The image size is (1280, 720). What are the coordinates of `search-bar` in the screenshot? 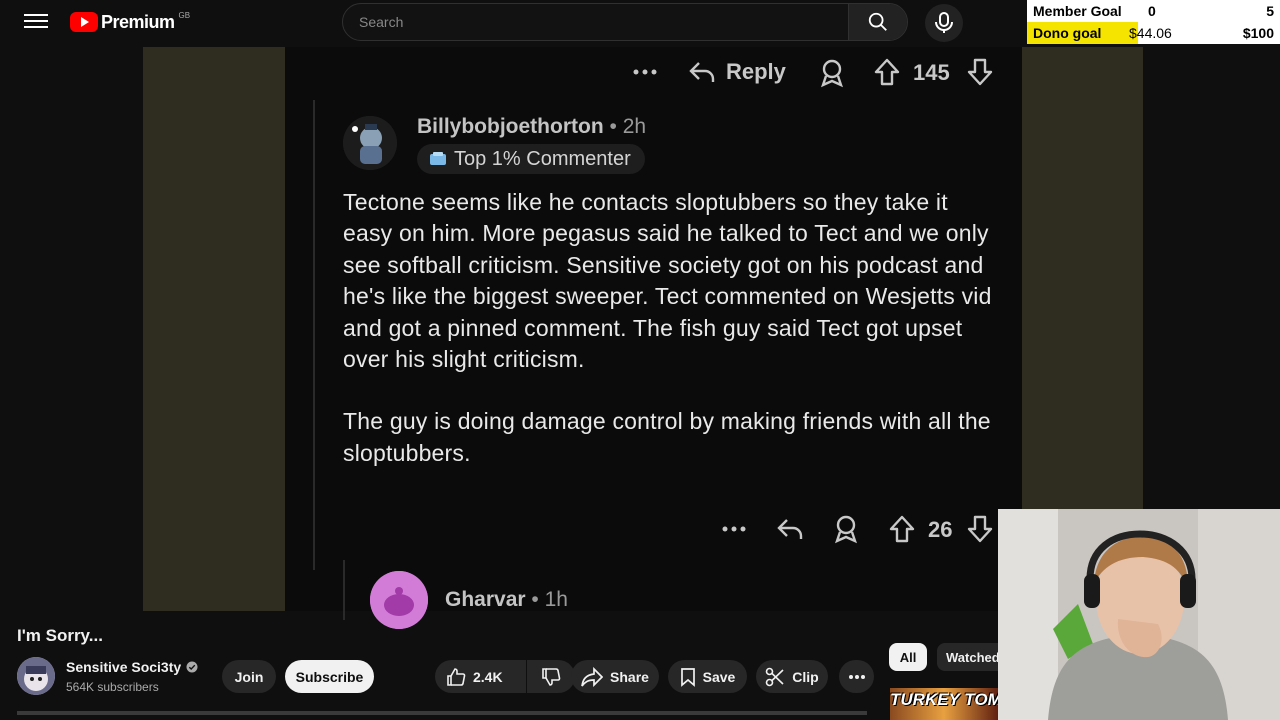 It's located at (625, 22).